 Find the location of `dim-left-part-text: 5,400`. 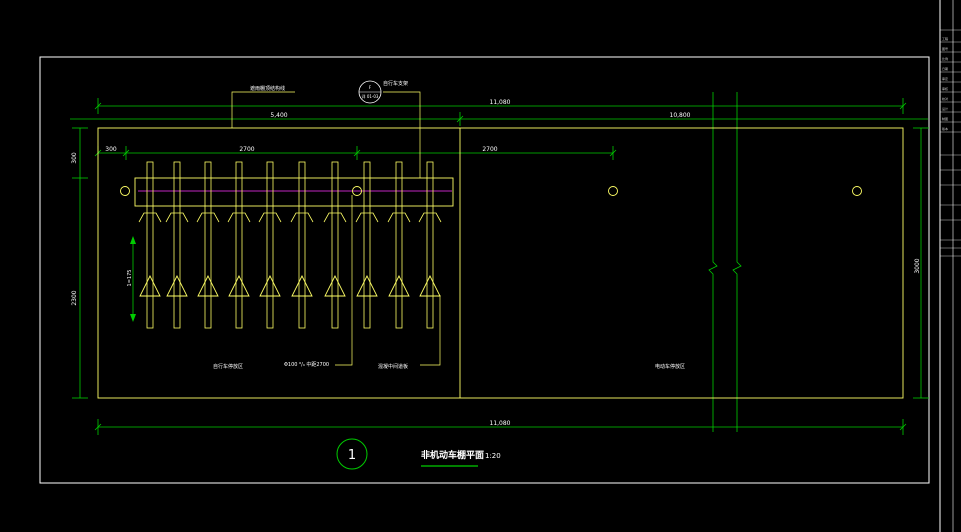

dim-left-part-text: 5,400 is located at coordinates (278, 115).